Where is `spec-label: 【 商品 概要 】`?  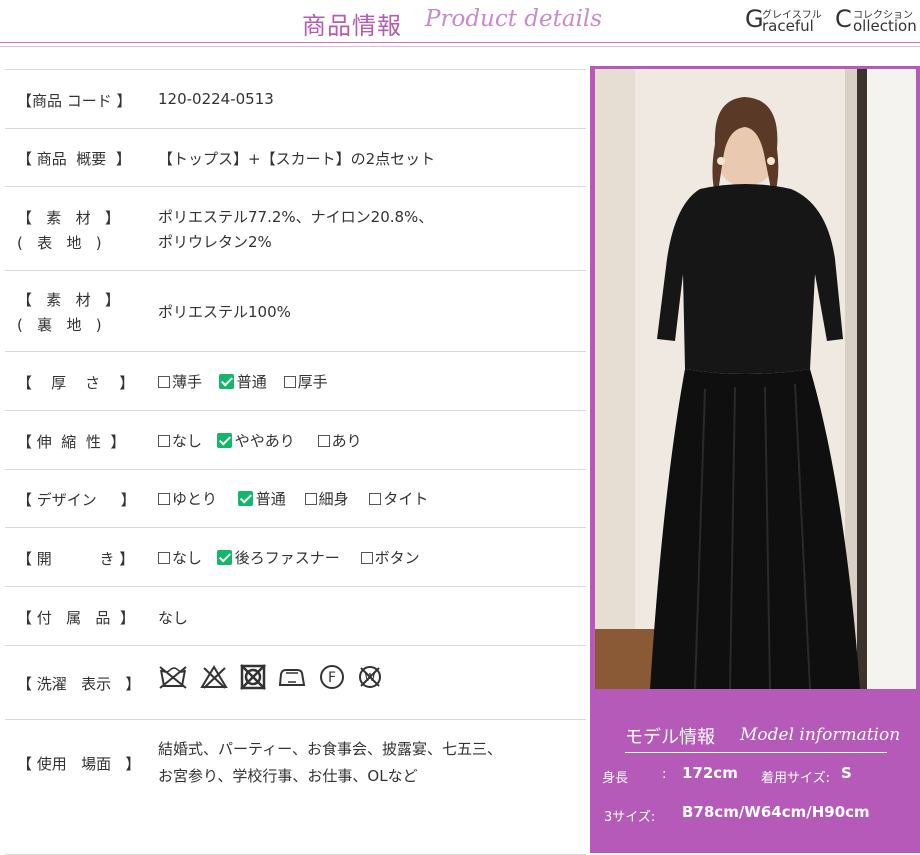
spec-label: 【 商品 概要 】 is located at coordinates (74, 159).